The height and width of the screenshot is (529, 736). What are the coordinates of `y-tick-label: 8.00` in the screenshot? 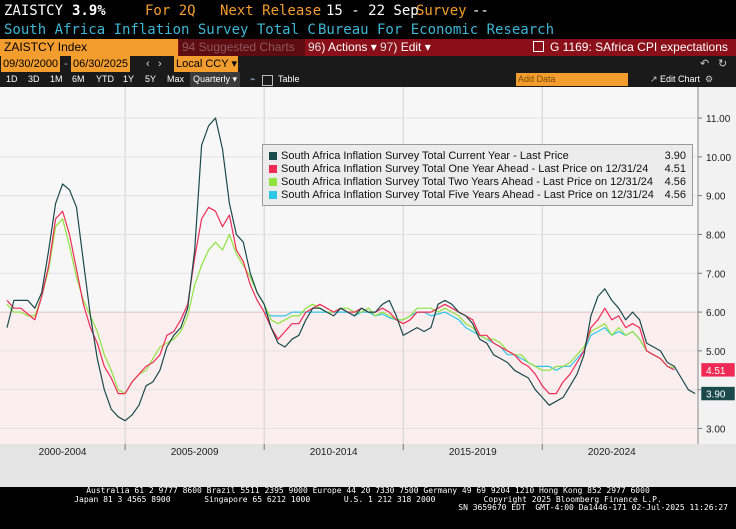 It's located at (716, 235).